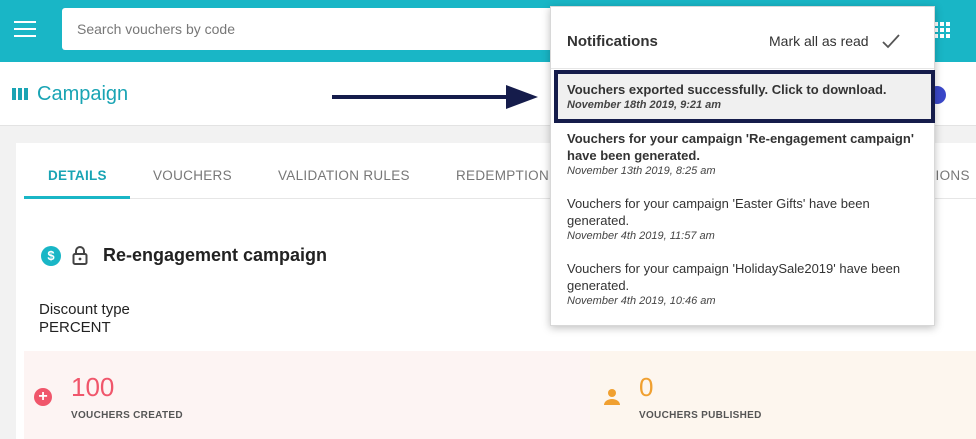 The image size is (976, 439). What do you see at coordinates (312, 29) in the screenshot?
I see `search-input` at bounding box center [312, 29].